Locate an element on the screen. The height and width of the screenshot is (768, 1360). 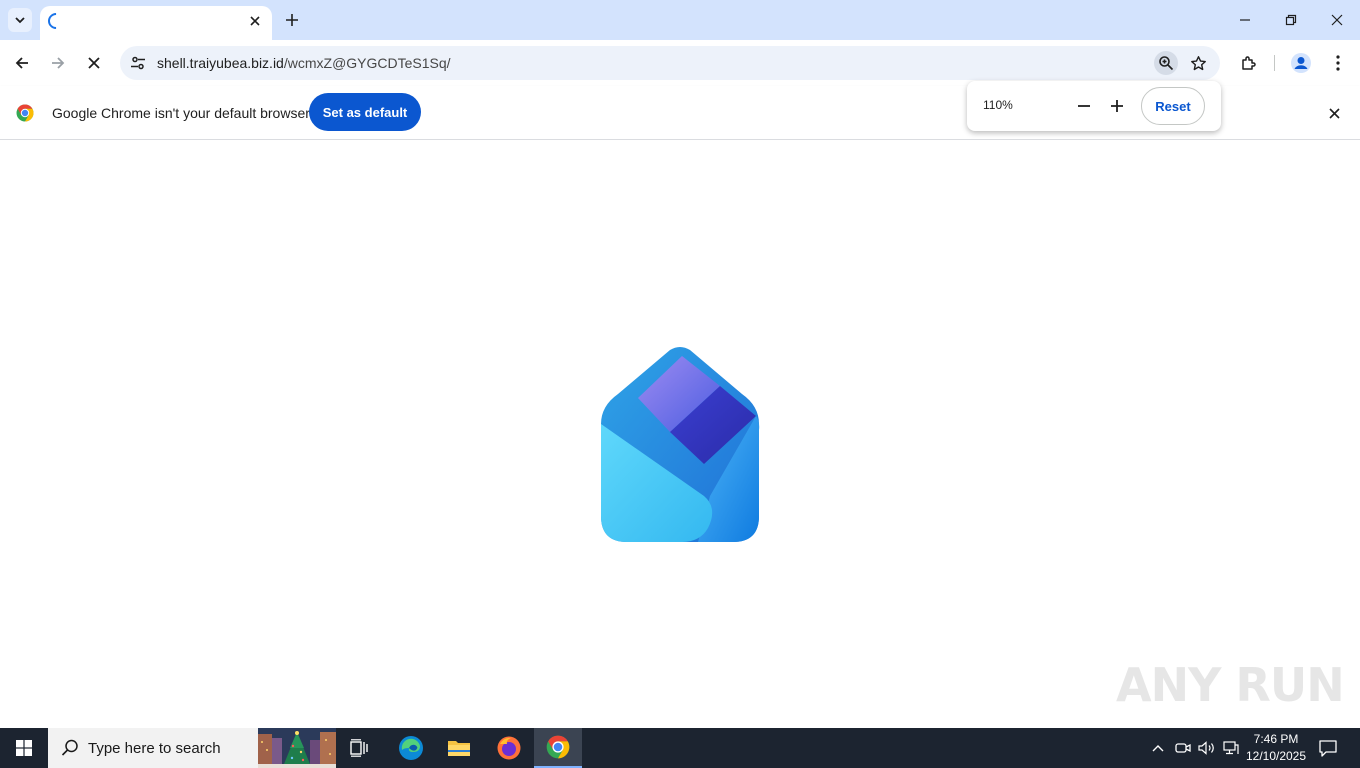
clock-date: 12/10/2025 is located at coordinates (1276, 756).